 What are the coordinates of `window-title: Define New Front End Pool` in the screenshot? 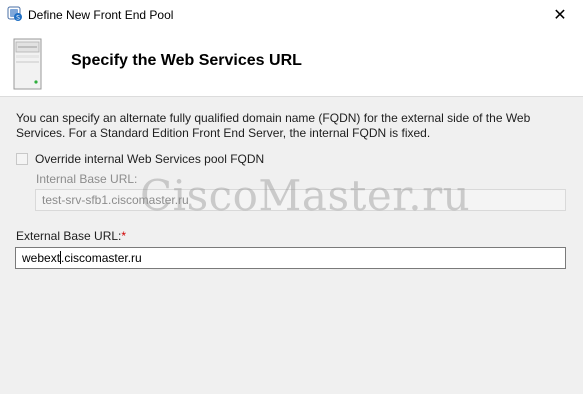 It's located at (101, 15).